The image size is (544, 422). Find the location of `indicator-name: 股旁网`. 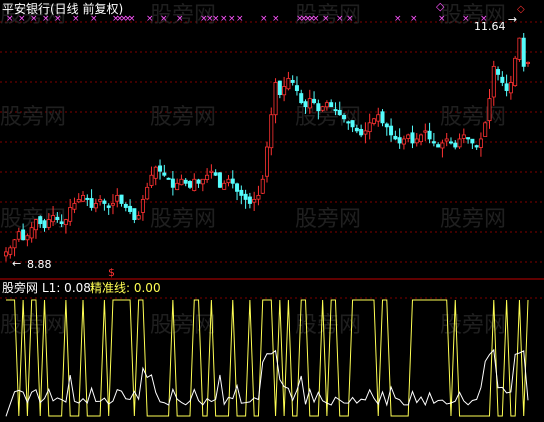

indicator-name: 股旁网 is located at coordinates (20, 287).